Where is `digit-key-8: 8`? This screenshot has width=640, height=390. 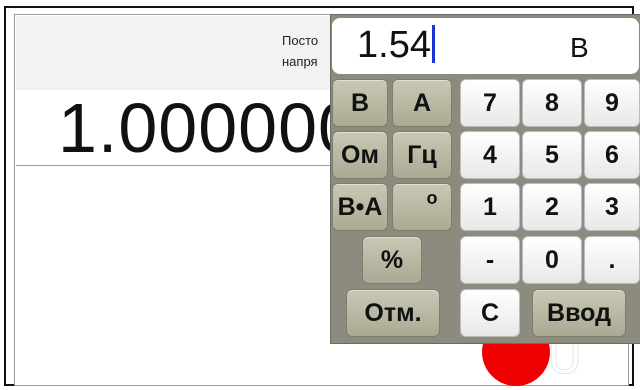 digit-key-8: 8 is located at coordinates (552, 103).